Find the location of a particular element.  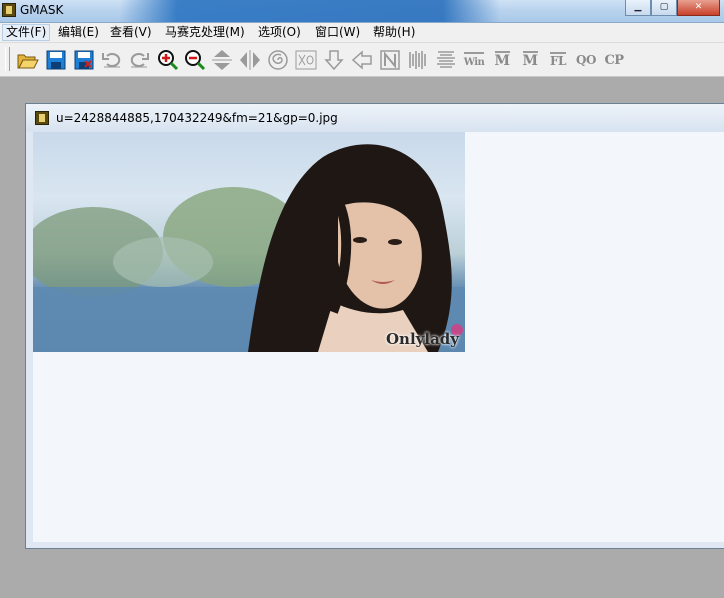

win-filter-button: Win is located at coordinates (474, 60).